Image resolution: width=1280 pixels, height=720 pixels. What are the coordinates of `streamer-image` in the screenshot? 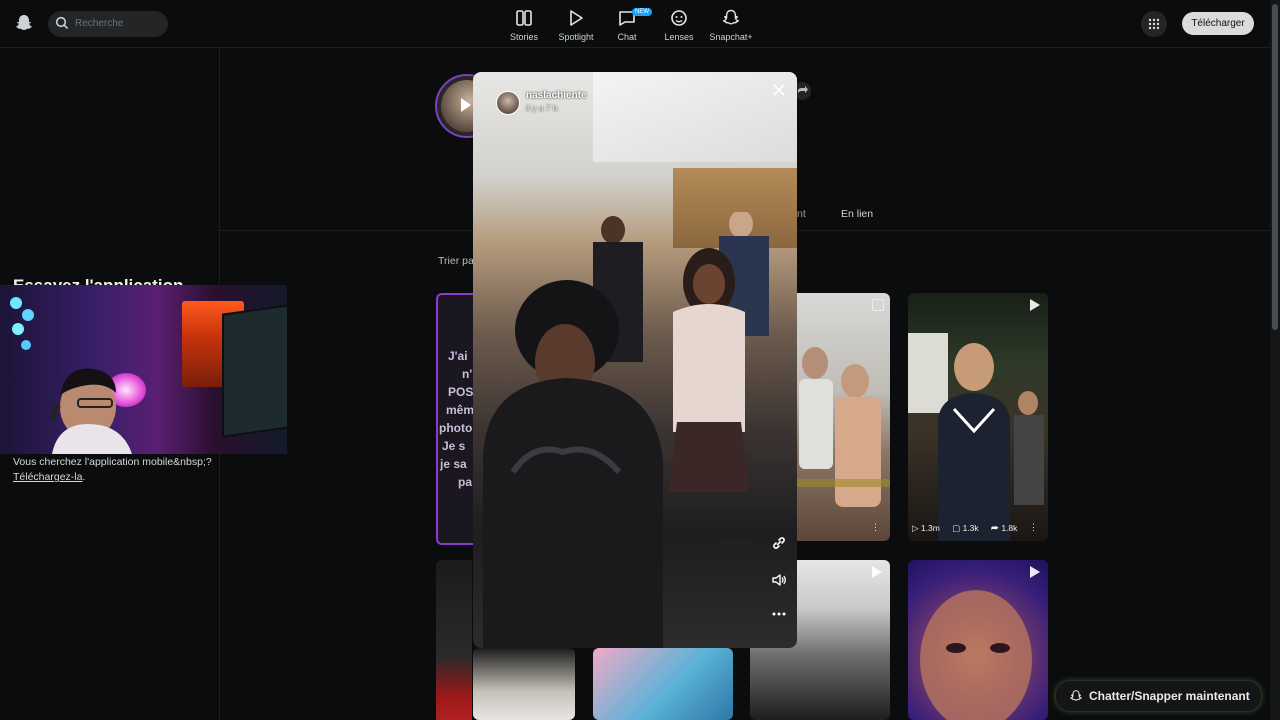 It's located at (91, 411).